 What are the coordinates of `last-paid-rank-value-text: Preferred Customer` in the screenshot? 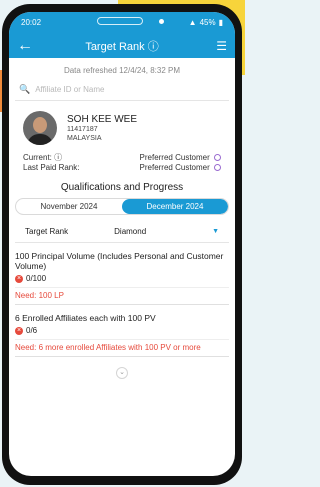 It's located at (174, 167).